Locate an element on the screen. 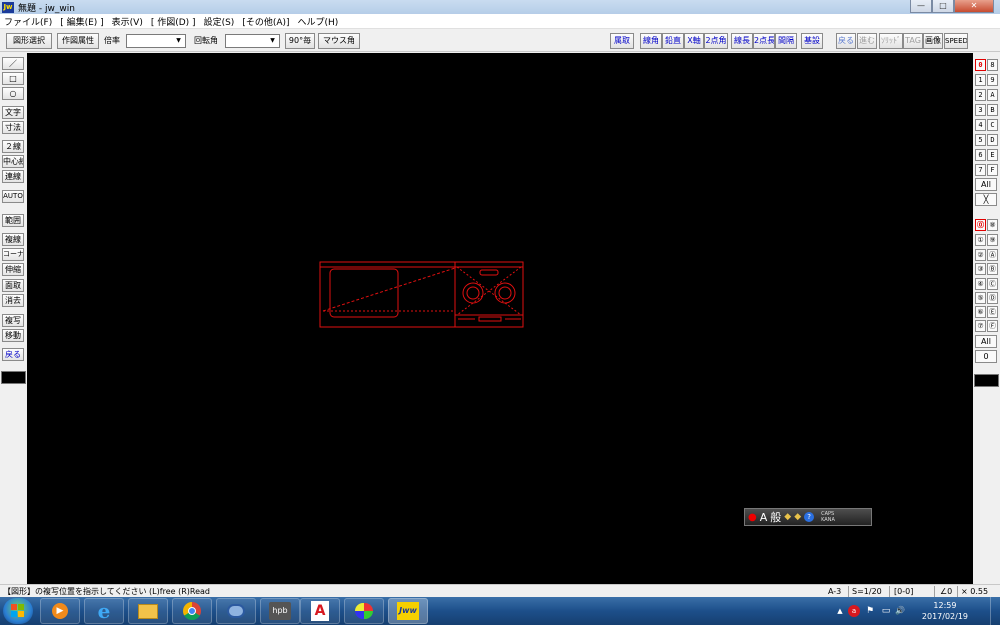  ime-kanji: 般 is located at coordinates (775, 517).